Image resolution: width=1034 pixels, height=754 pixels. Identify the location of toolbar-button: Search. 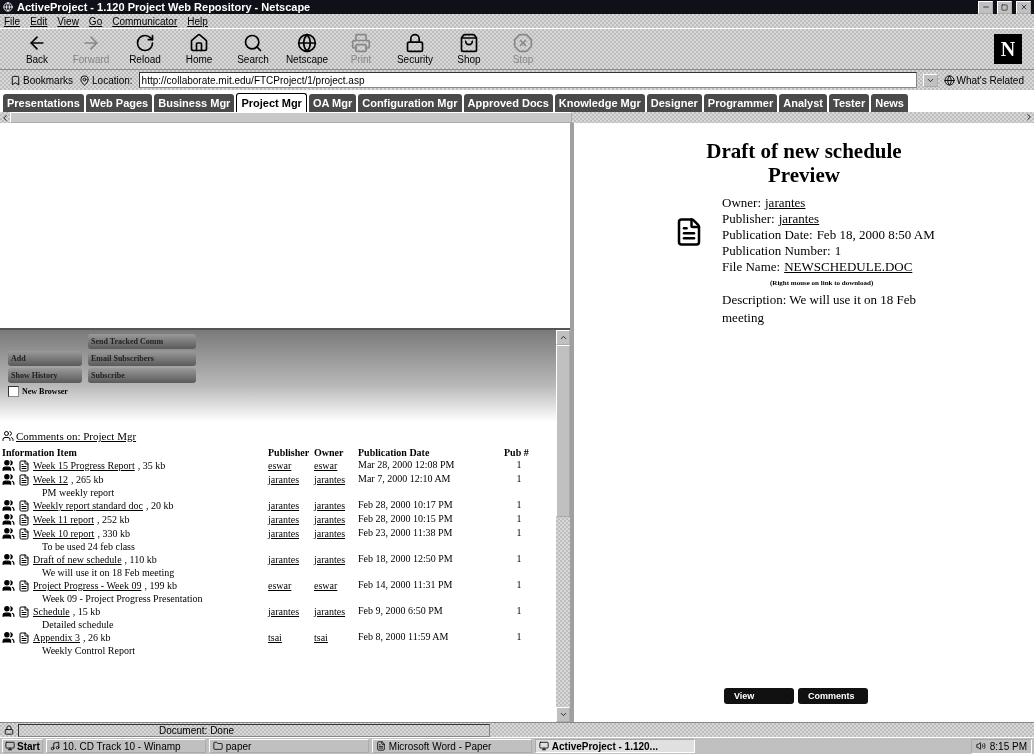
(253, 49).